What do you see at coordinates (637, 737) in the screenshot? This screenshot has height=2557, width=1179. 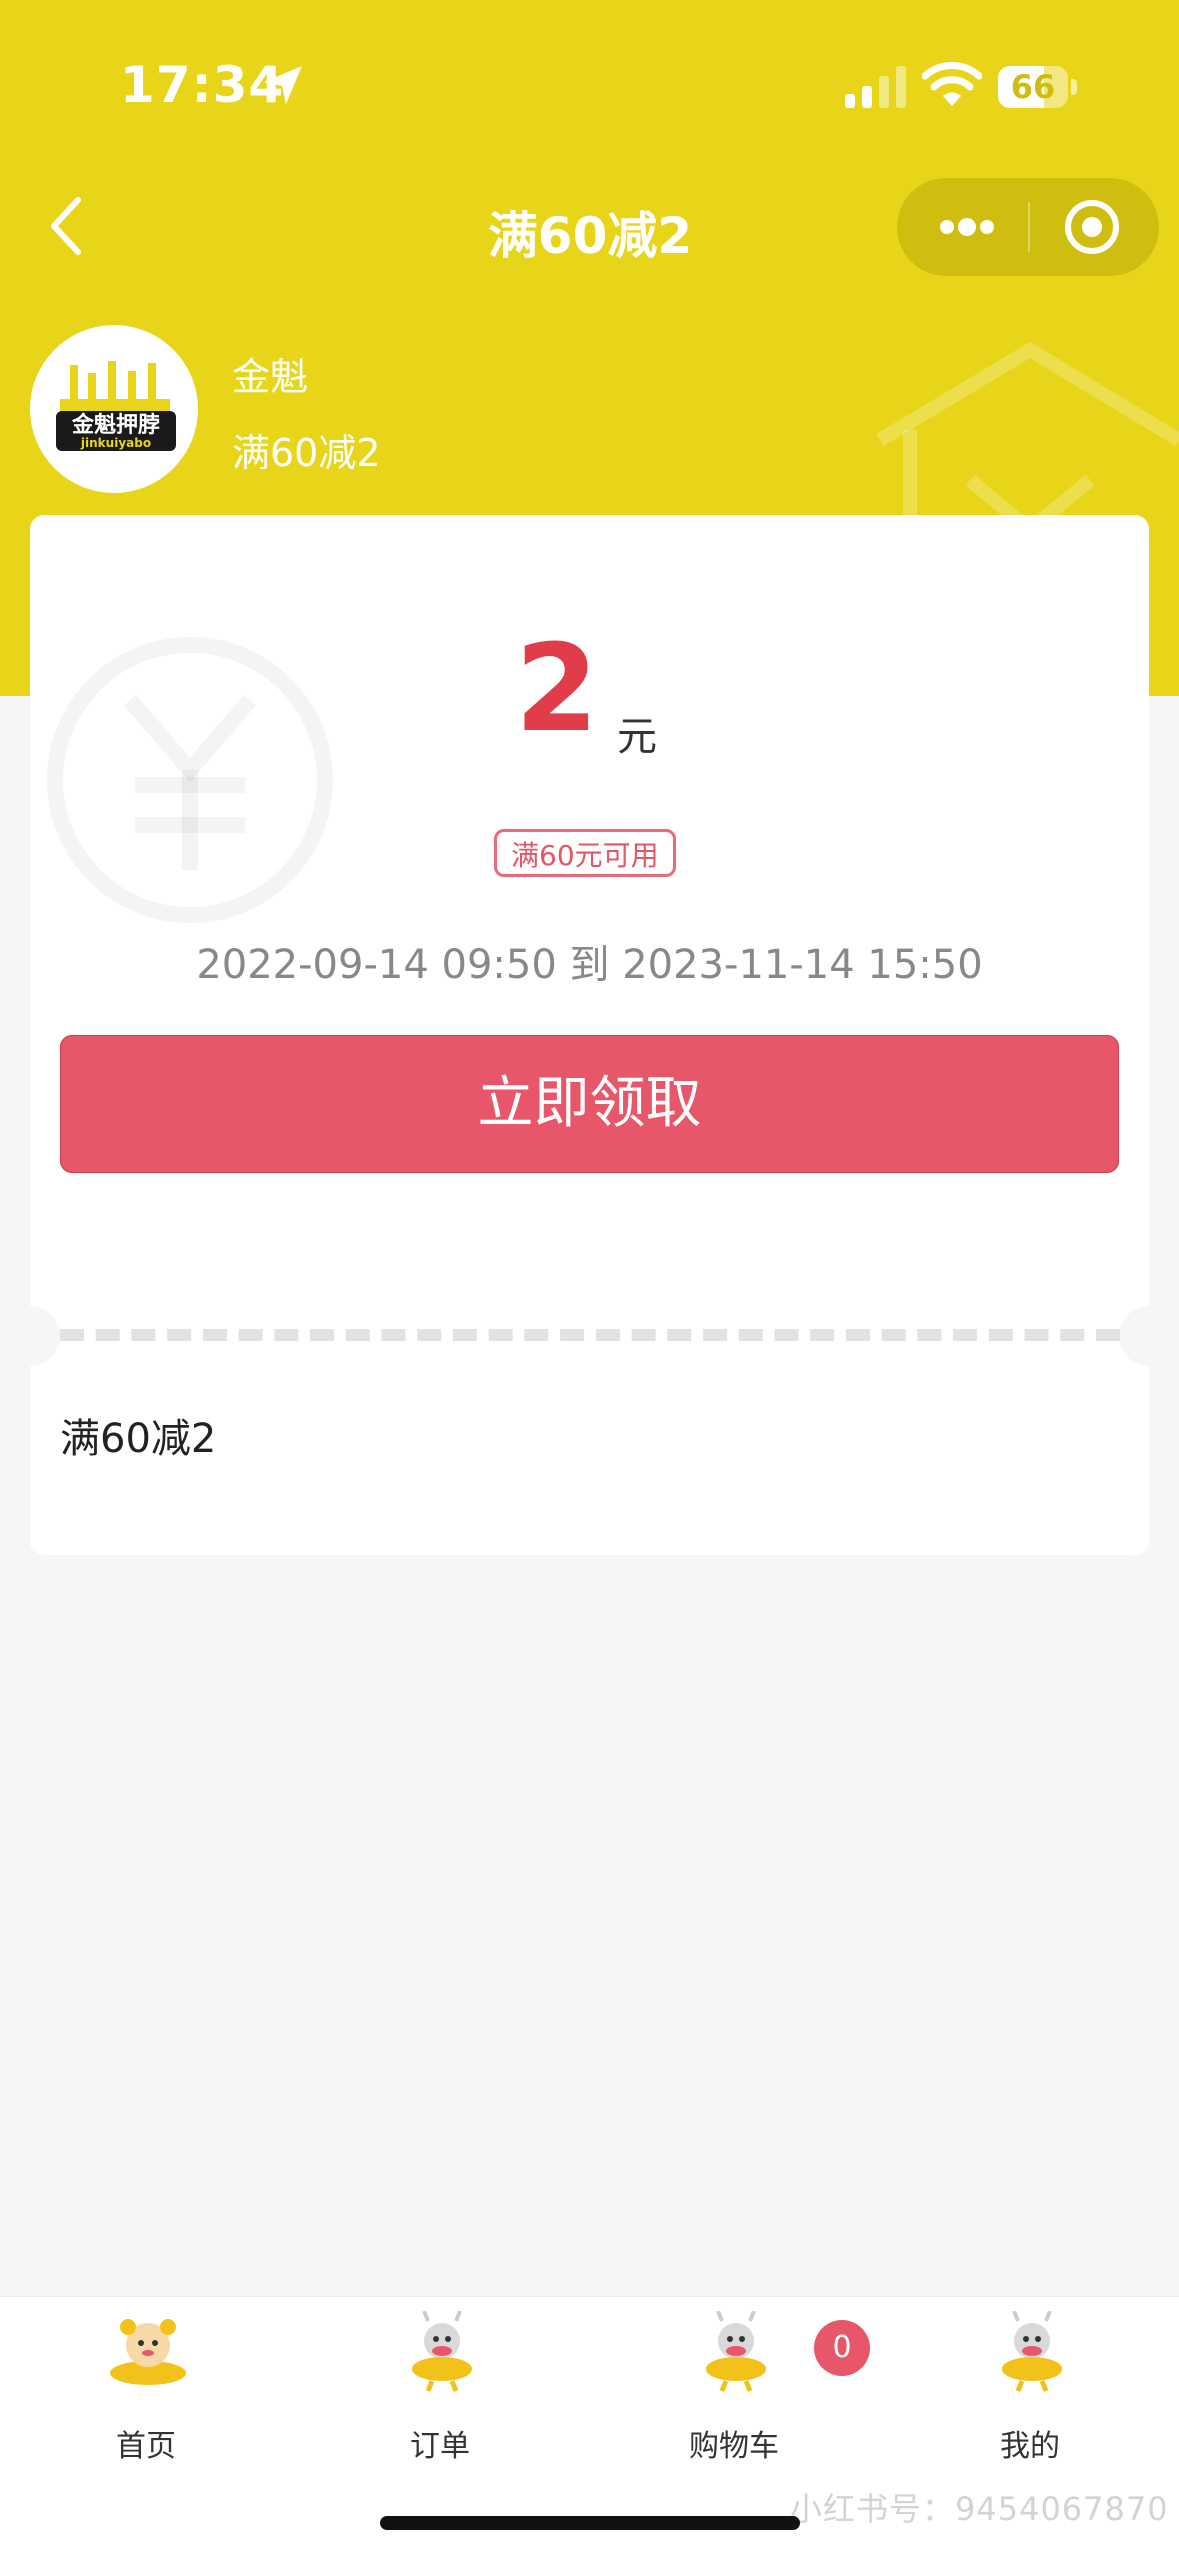 I see `coupon-unit: 元` at bounding box center [637, 737].